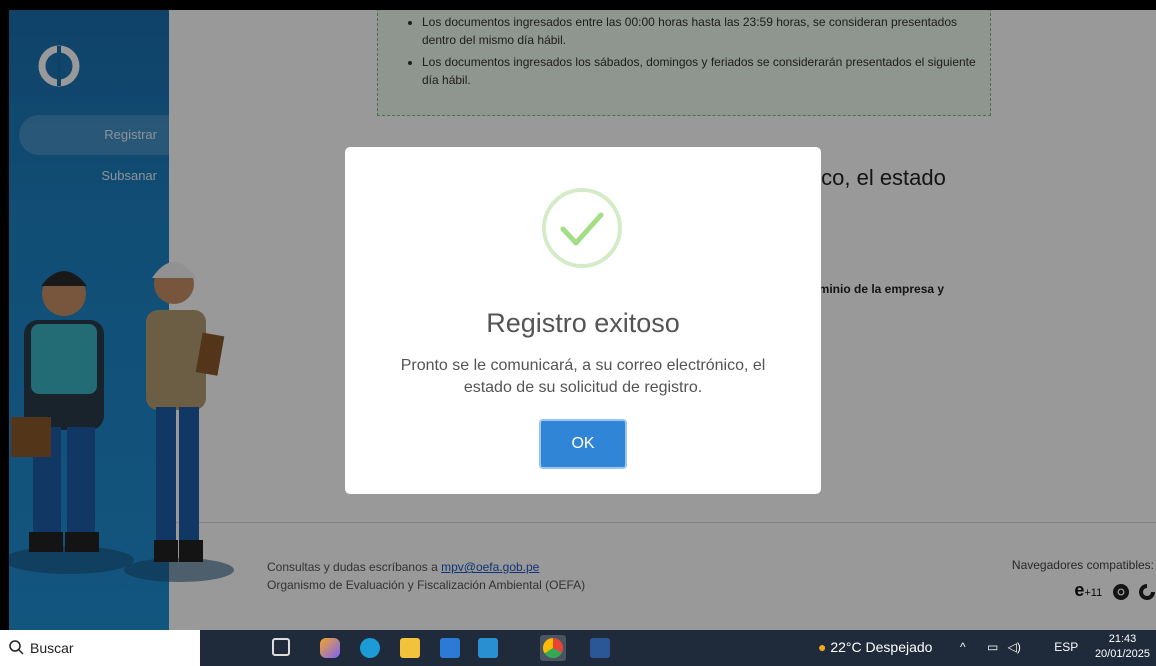 The image size is (1156, 666). I want to click on ok-button: OK, so click(583, 444).